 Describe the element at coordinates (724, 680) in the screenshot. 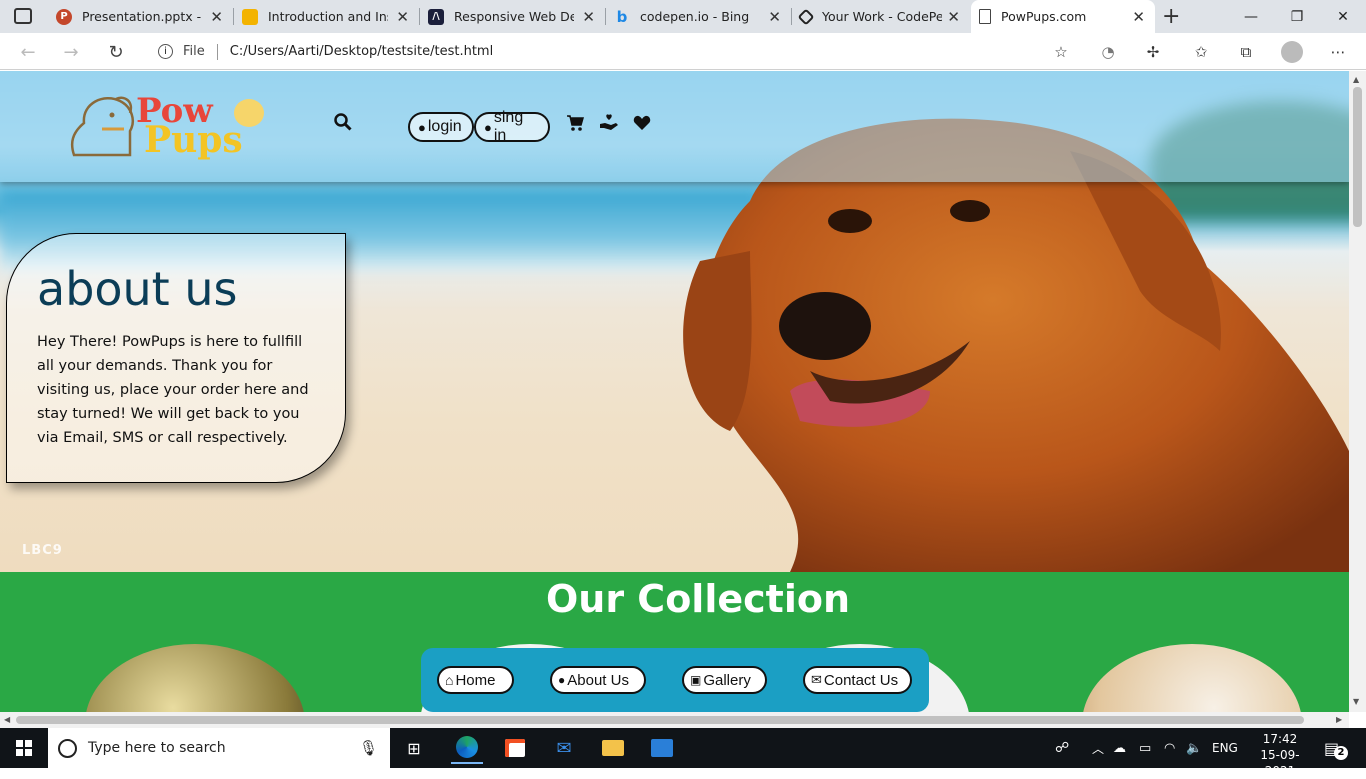

I see `nav-gallery-button: ▣ Gallery` at that location.